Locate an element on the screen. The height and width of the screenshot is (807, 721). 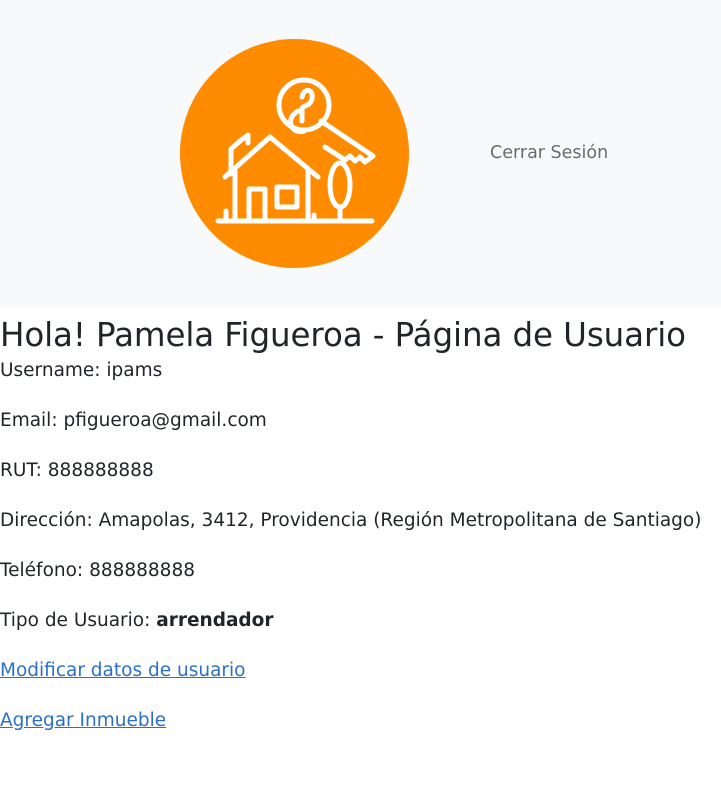
user-type-label: Tipo de Usuario: is located at coordinates (78, 620).